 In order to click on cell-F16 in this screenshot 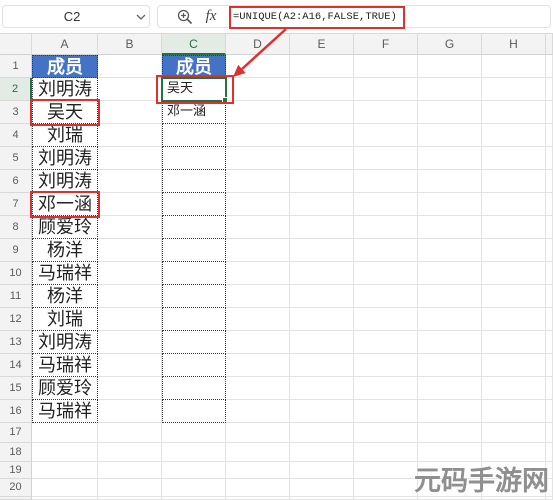, I will do `click(386, 411)`.